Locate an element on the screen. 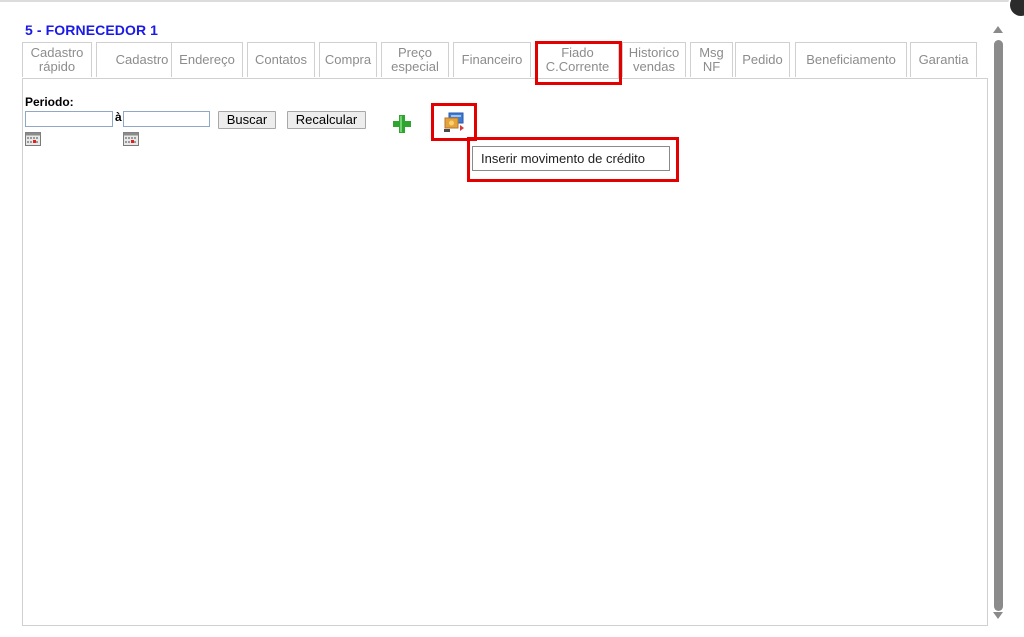  tab-garantia: Garantia is located at coordinates (943, 59).